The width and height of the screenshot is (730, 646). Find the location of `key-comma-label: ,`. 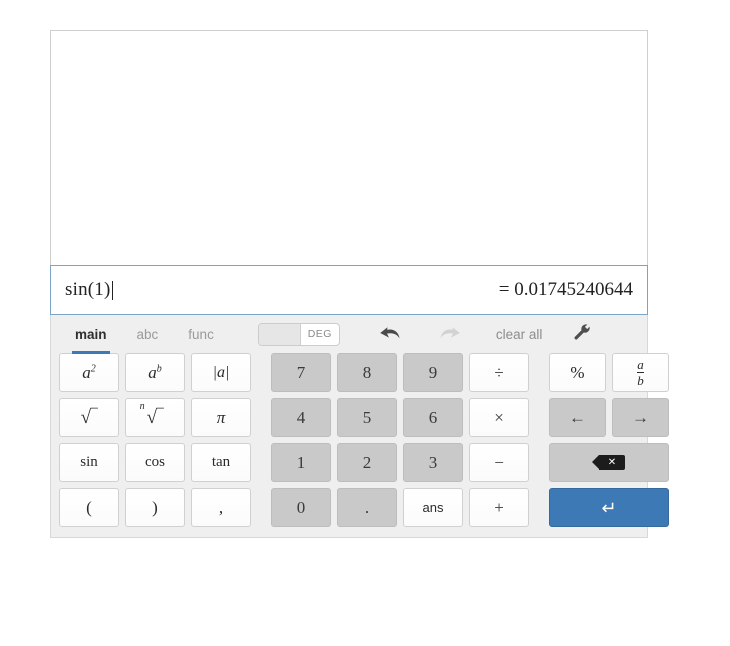

key-comma-label: , is located at coordinates (221, 507).